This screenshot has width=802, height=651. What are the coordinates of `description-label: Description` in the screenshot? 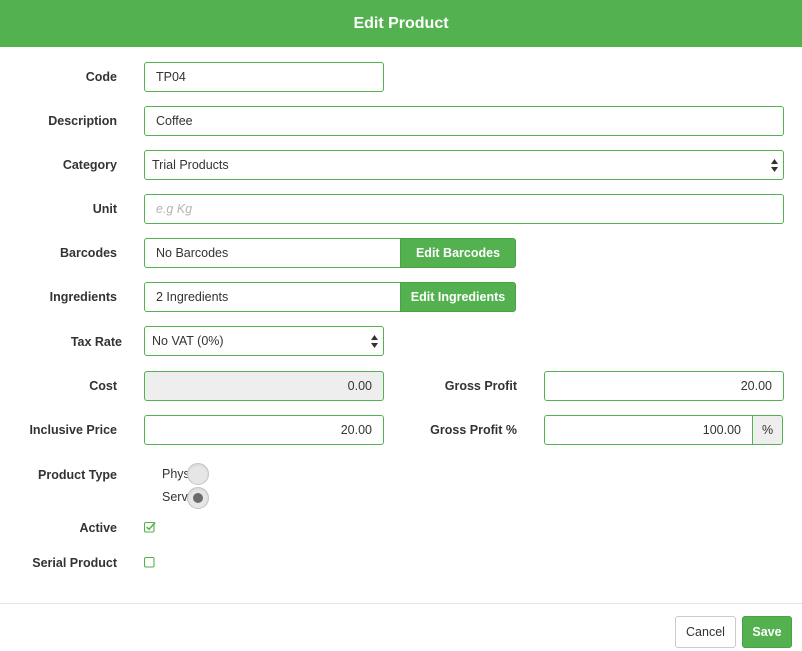 It's located at (82, 121).